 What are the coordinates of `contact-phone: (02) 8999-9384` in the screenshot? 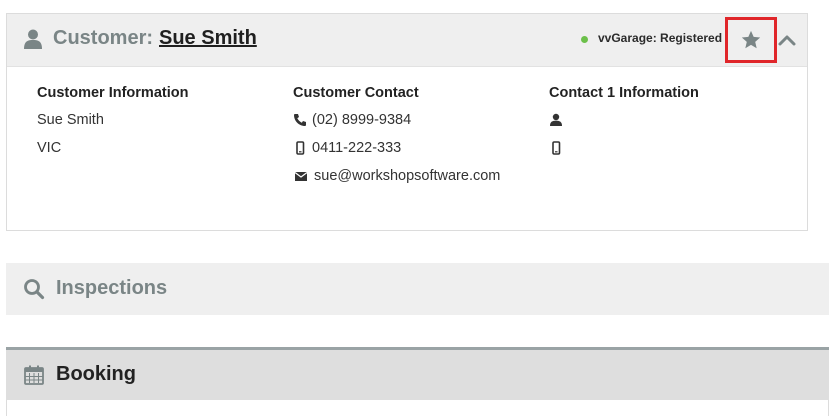 It's located at (361, 120).